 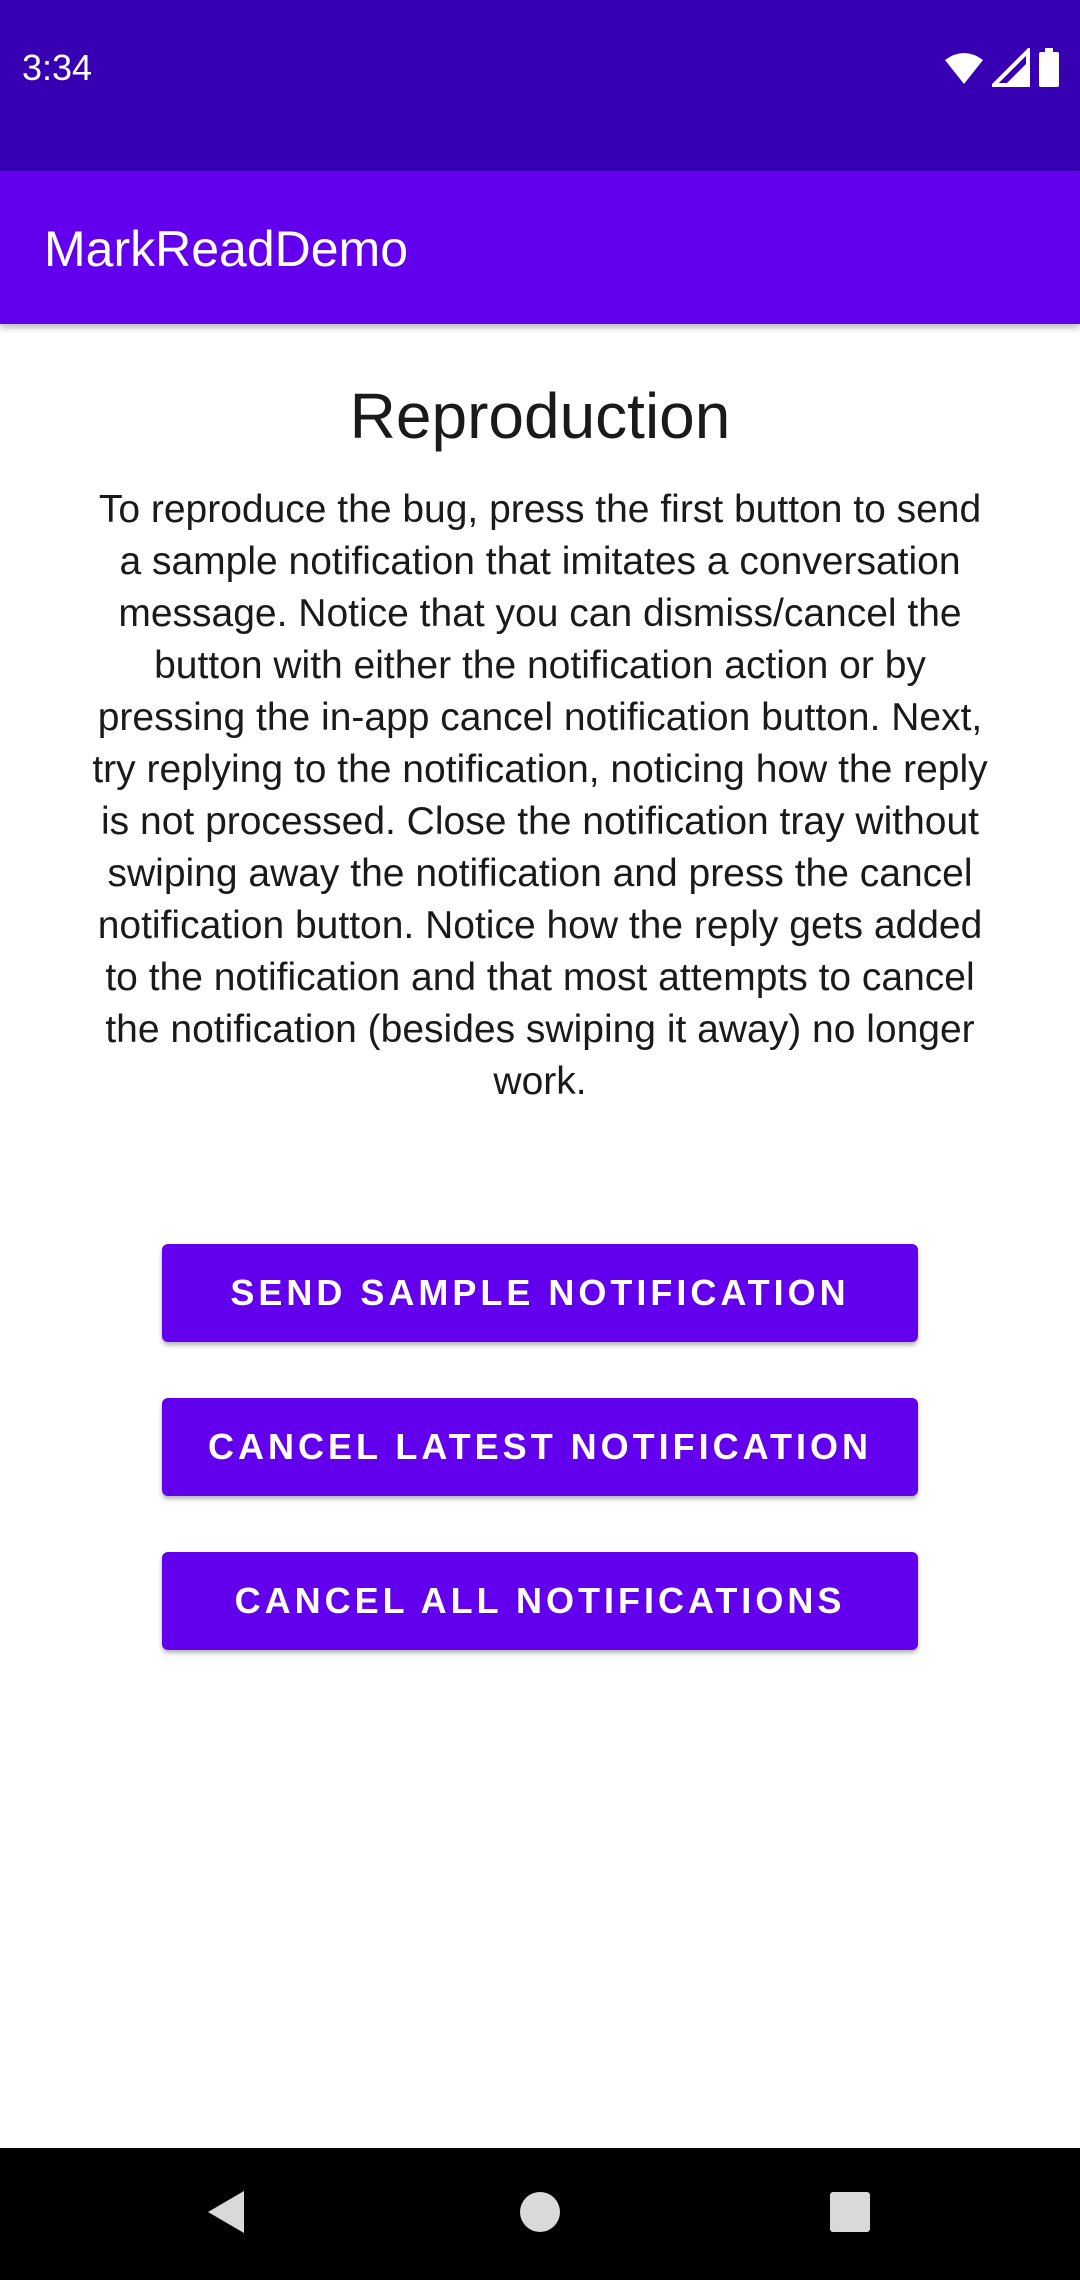 What do you see at coordinates (540, 416) in the screenshot?
I see `page-heading: Reproduction` at bounding box center [540, 416].